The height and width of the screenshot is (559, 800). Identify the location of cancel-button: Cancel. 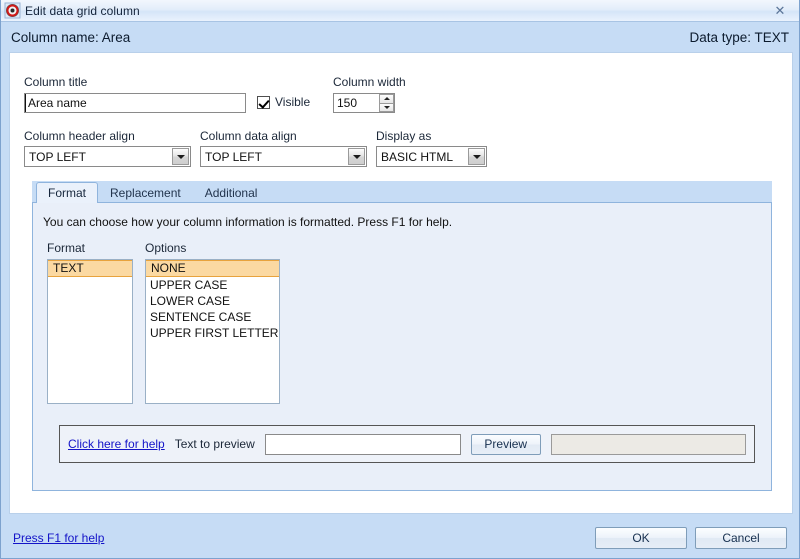
(741, 537).